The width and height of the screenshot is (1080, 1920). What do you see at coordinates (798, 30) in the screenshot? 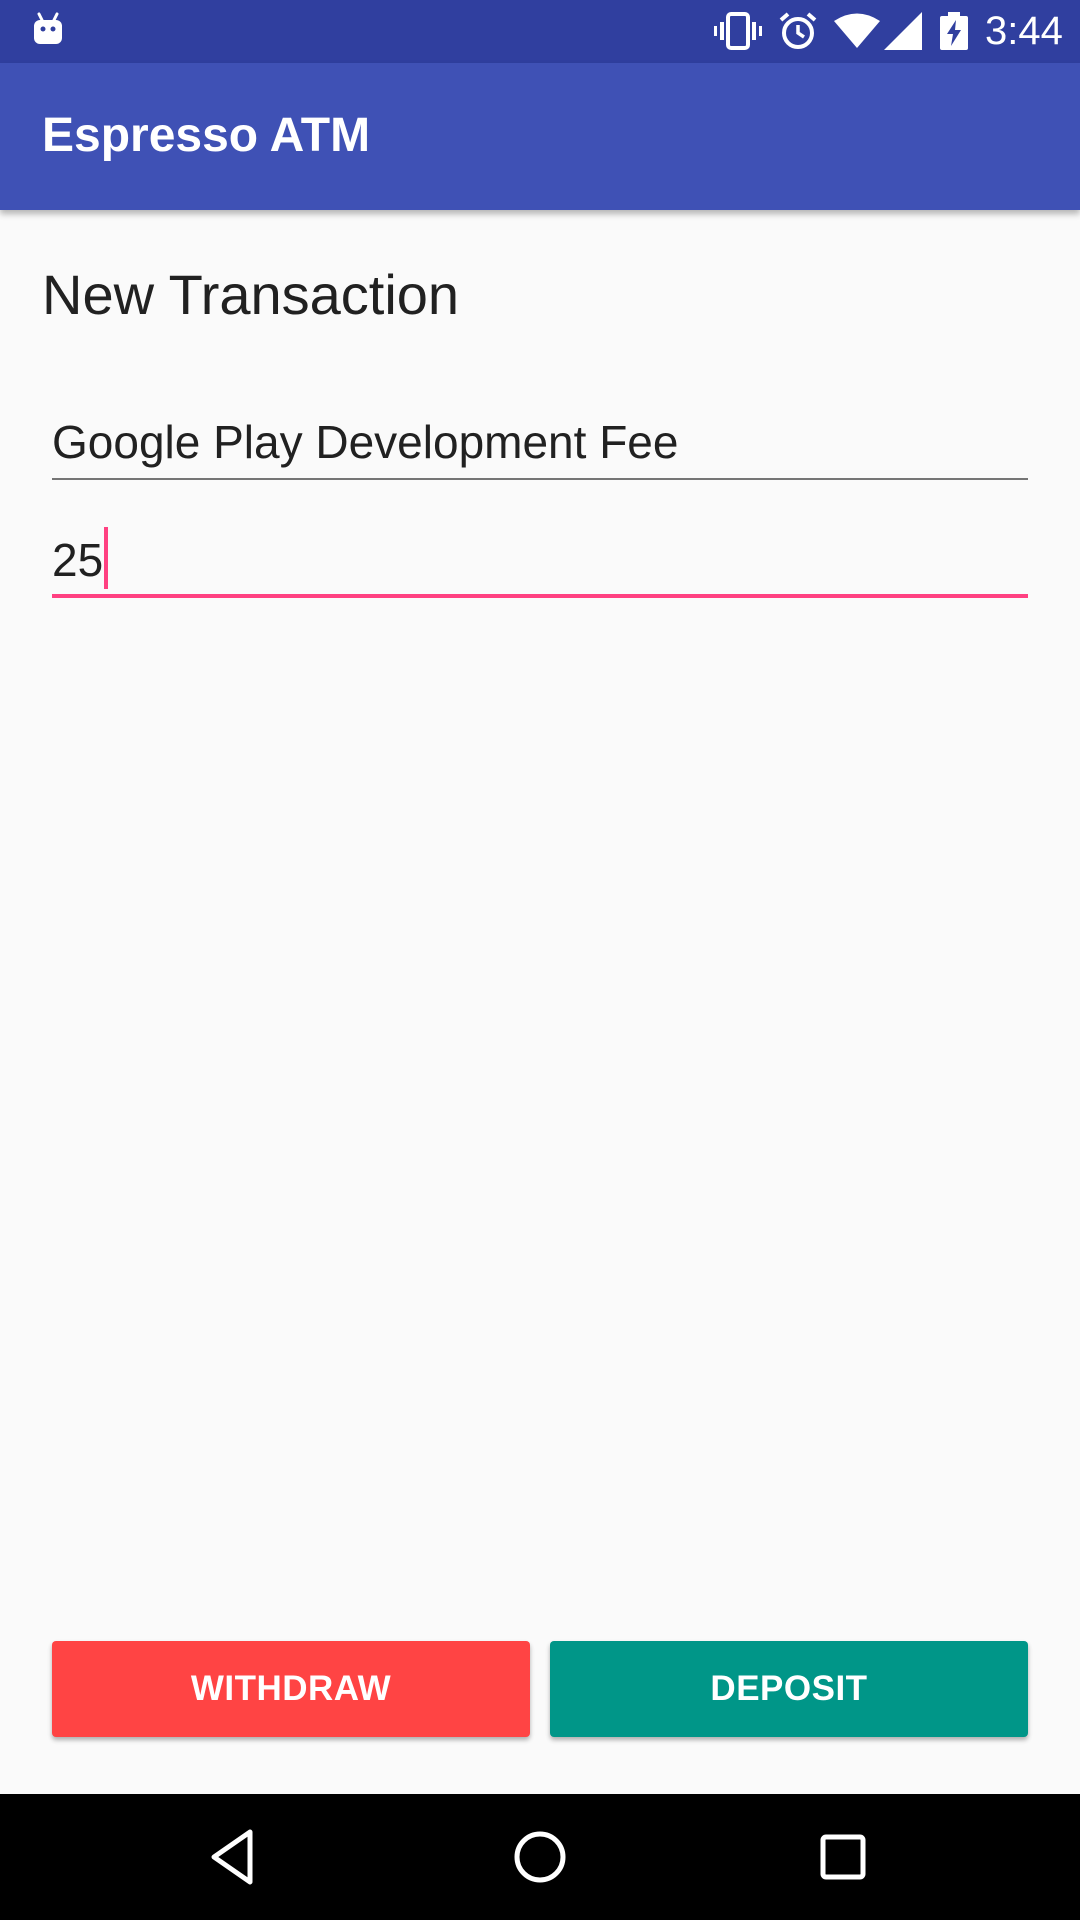
I see `alarm-icon` at bounding box center [798, 30].